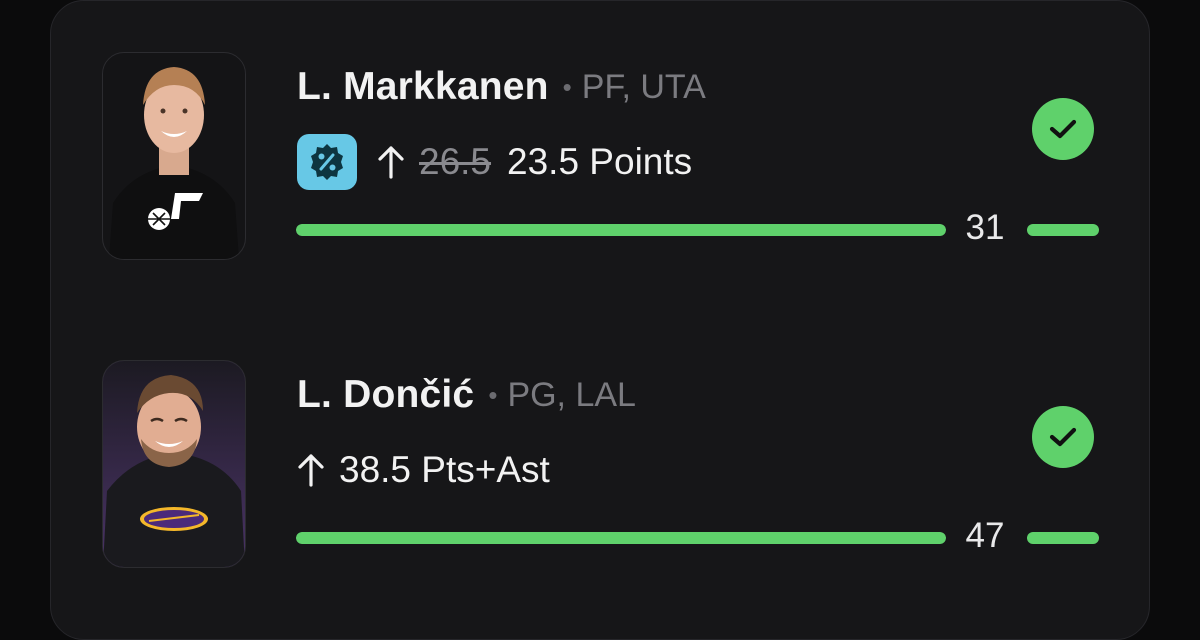  Describe the element at coordinates (643, 86) in the screenshot. I see `position-team: PF, UTA` at that location.